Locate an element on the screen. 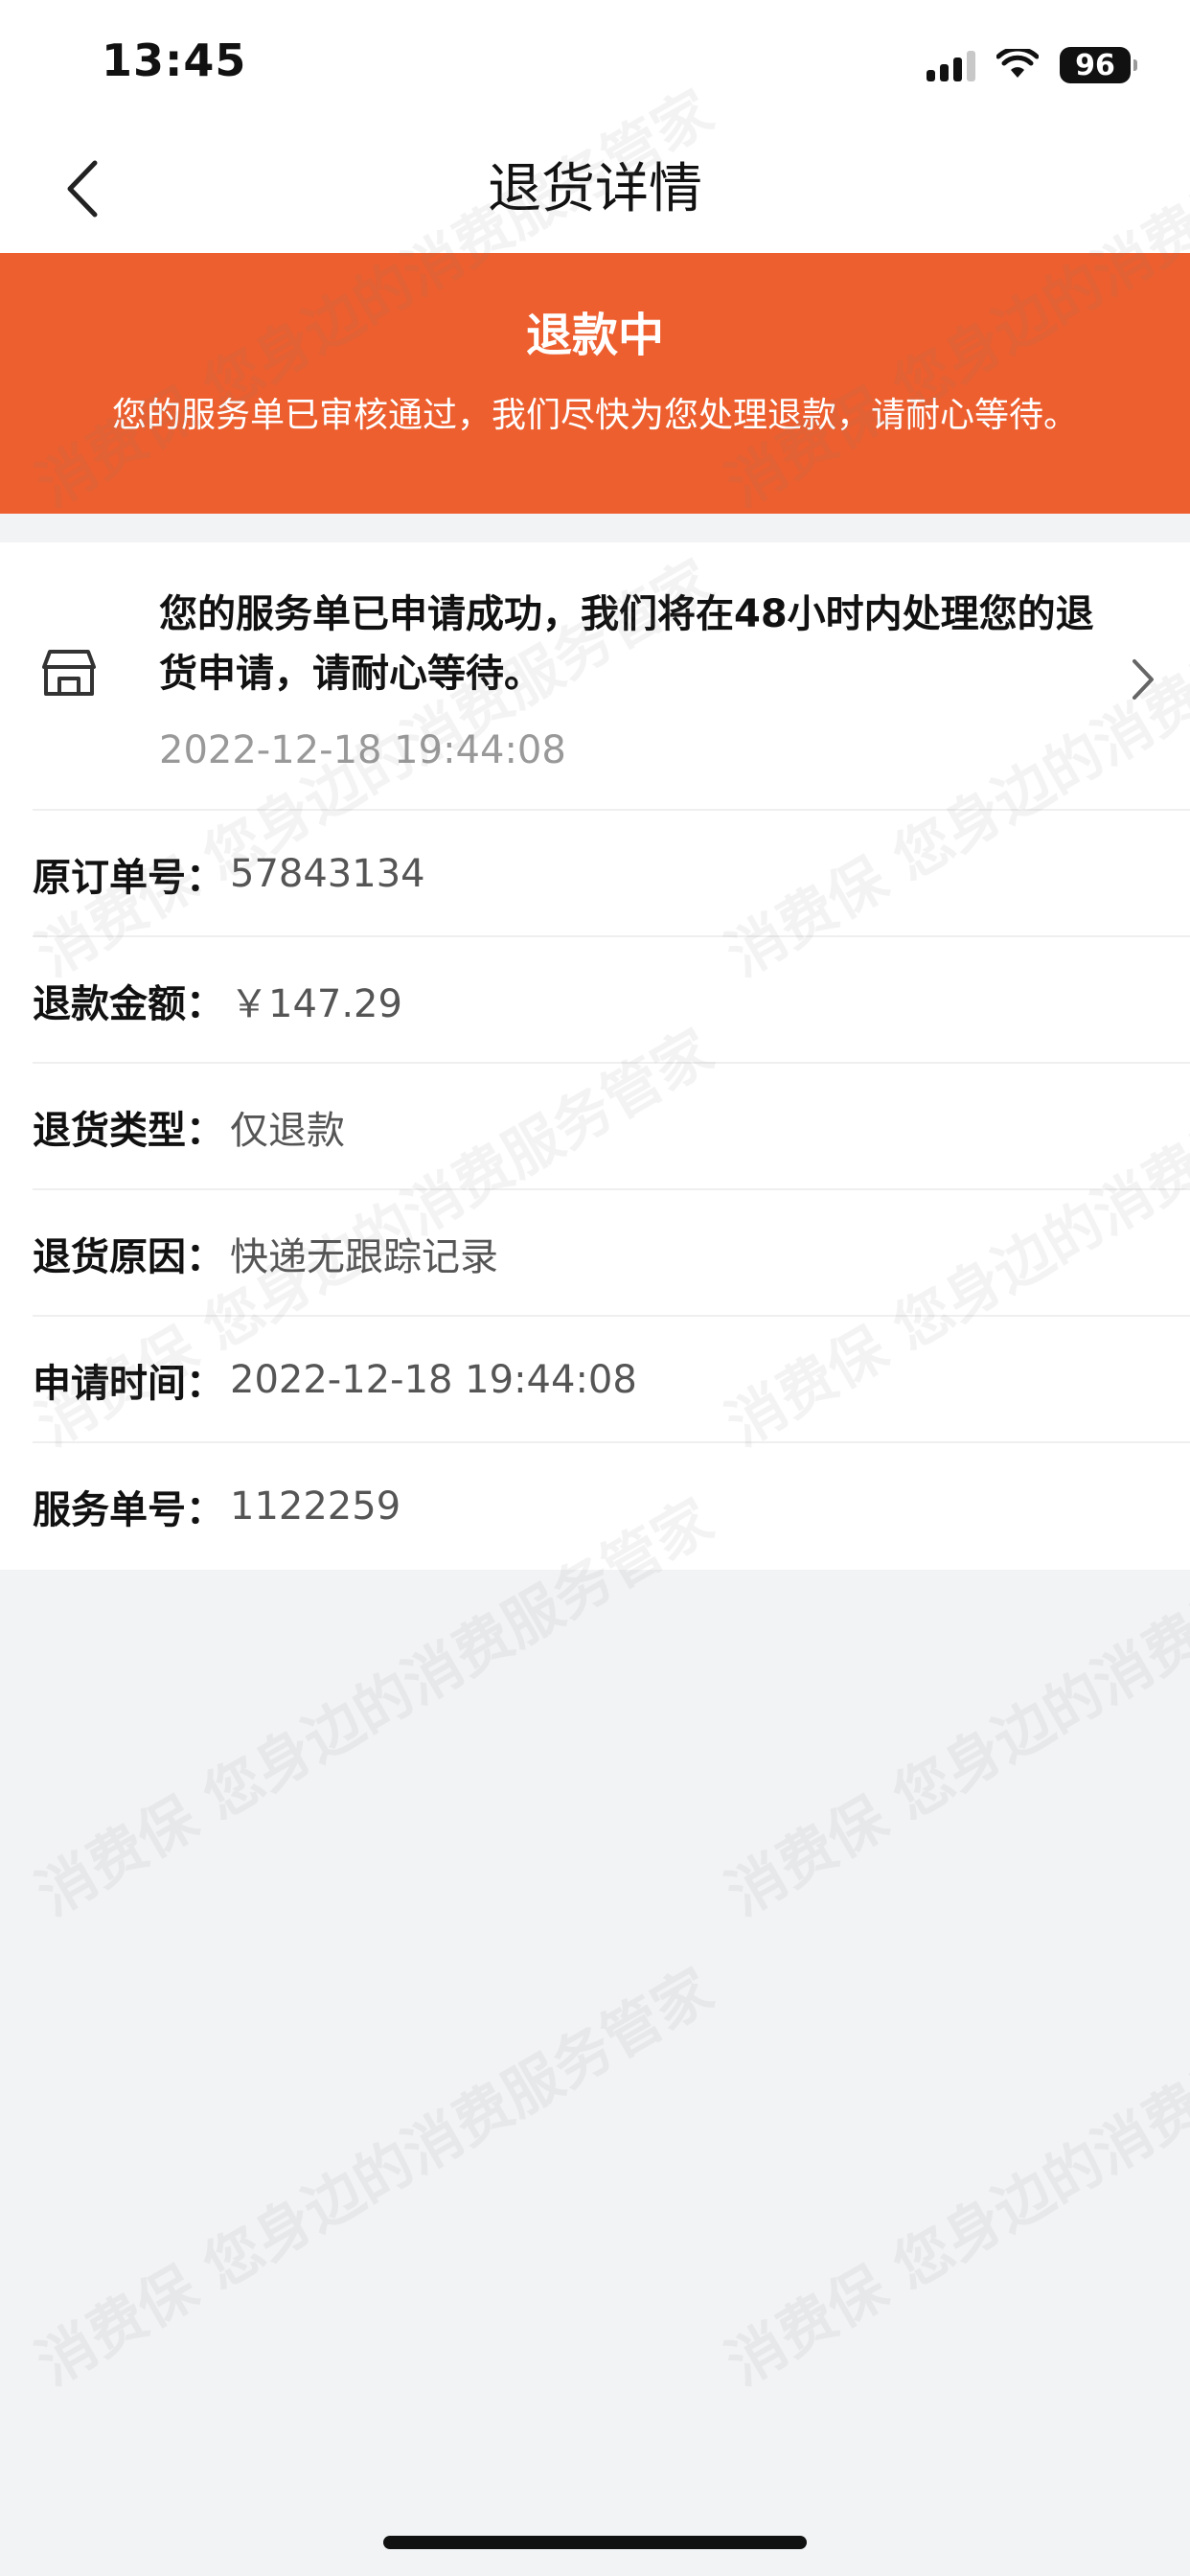 The image size is (1190, 2576). wifi-icon is located at coordinates (1017, 63).